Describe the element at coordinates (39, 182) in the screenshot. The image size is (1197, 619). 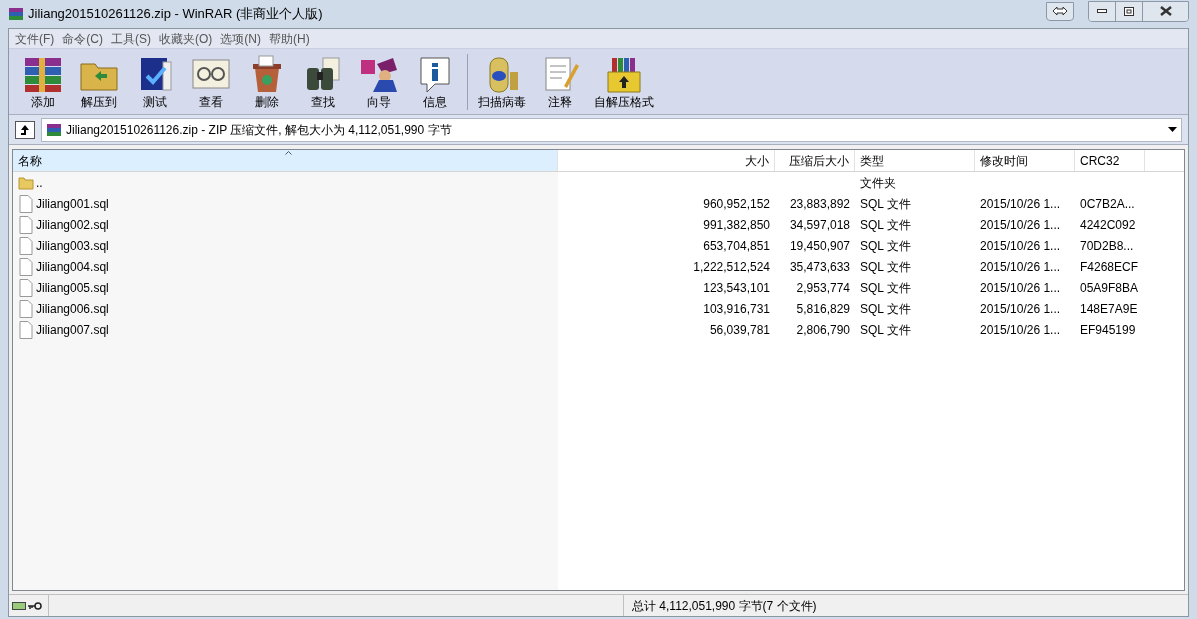
I see `file-name: ..` at that location.